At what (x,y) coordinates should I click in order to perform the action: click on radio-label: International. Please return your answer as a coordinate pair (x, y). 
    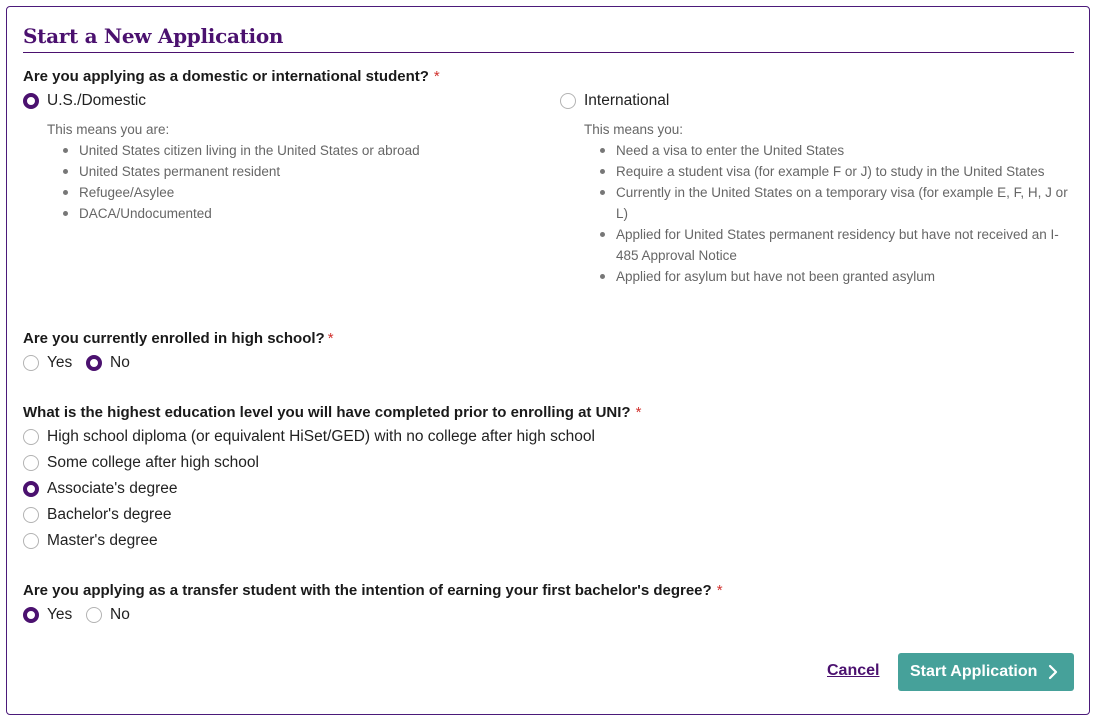
    Looking at the image, I should click on (627, 100).